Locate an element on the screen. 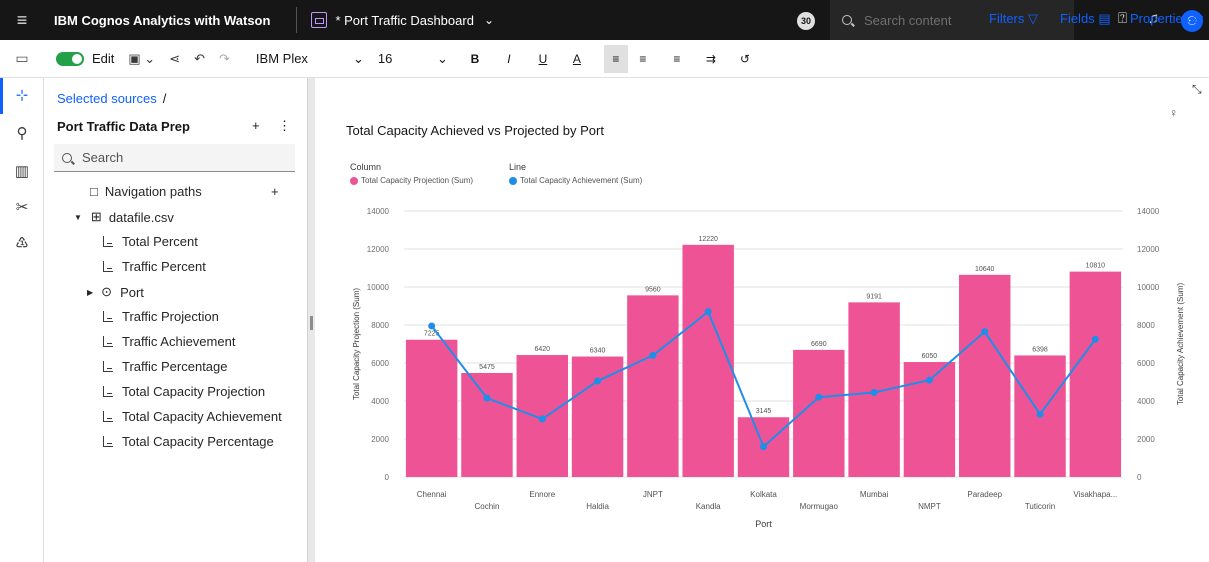  field-total-capacity-percentage: Total Capacity Percentage is located at coordinates (188, 441).